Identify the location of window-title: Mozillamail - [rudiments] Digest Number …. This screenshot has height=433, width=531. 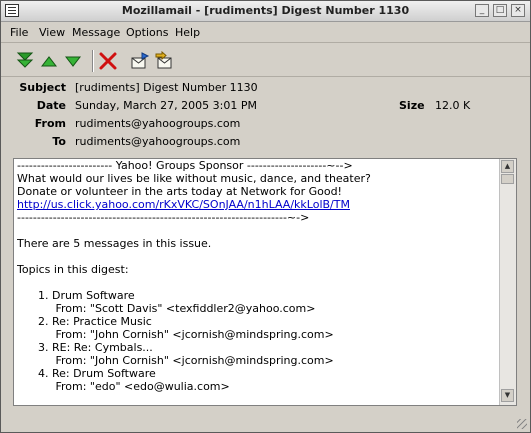
(265, 10).